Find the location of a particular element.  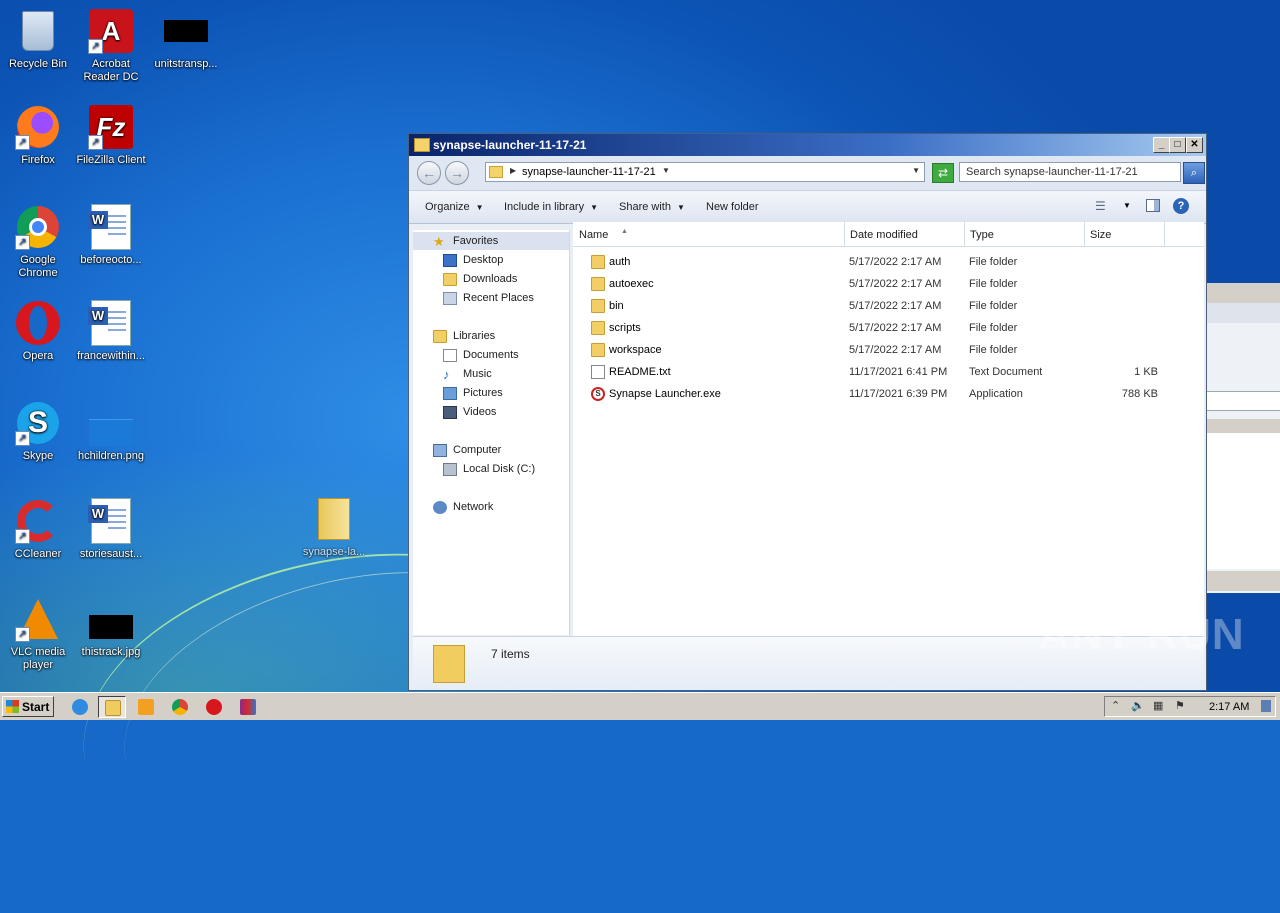

nav-computer: Computer is located at coordinates (491, 450).